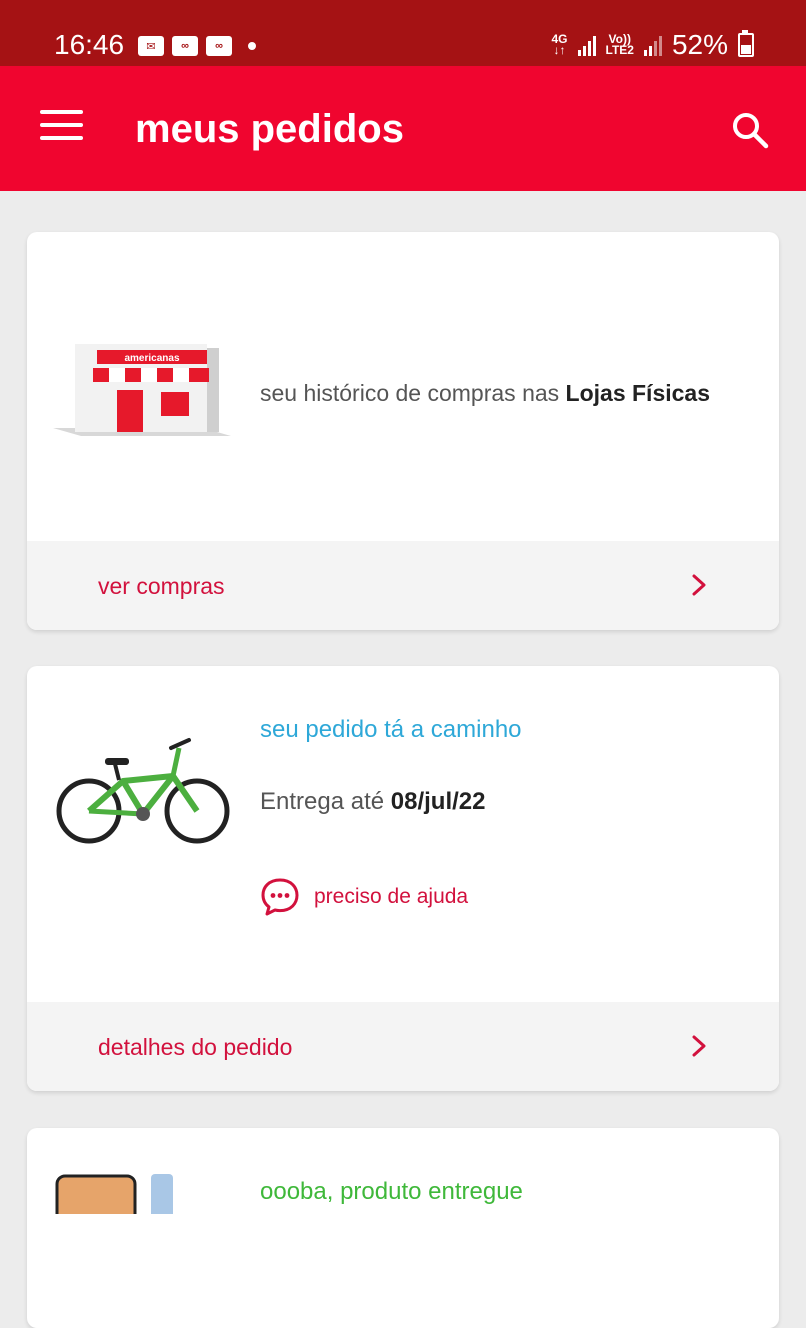 The height and width of the screenshot is (1328, 806). Describe the element at coordinates (252, 46) in the screenshot. I see `more-notifications-icon` at that location.